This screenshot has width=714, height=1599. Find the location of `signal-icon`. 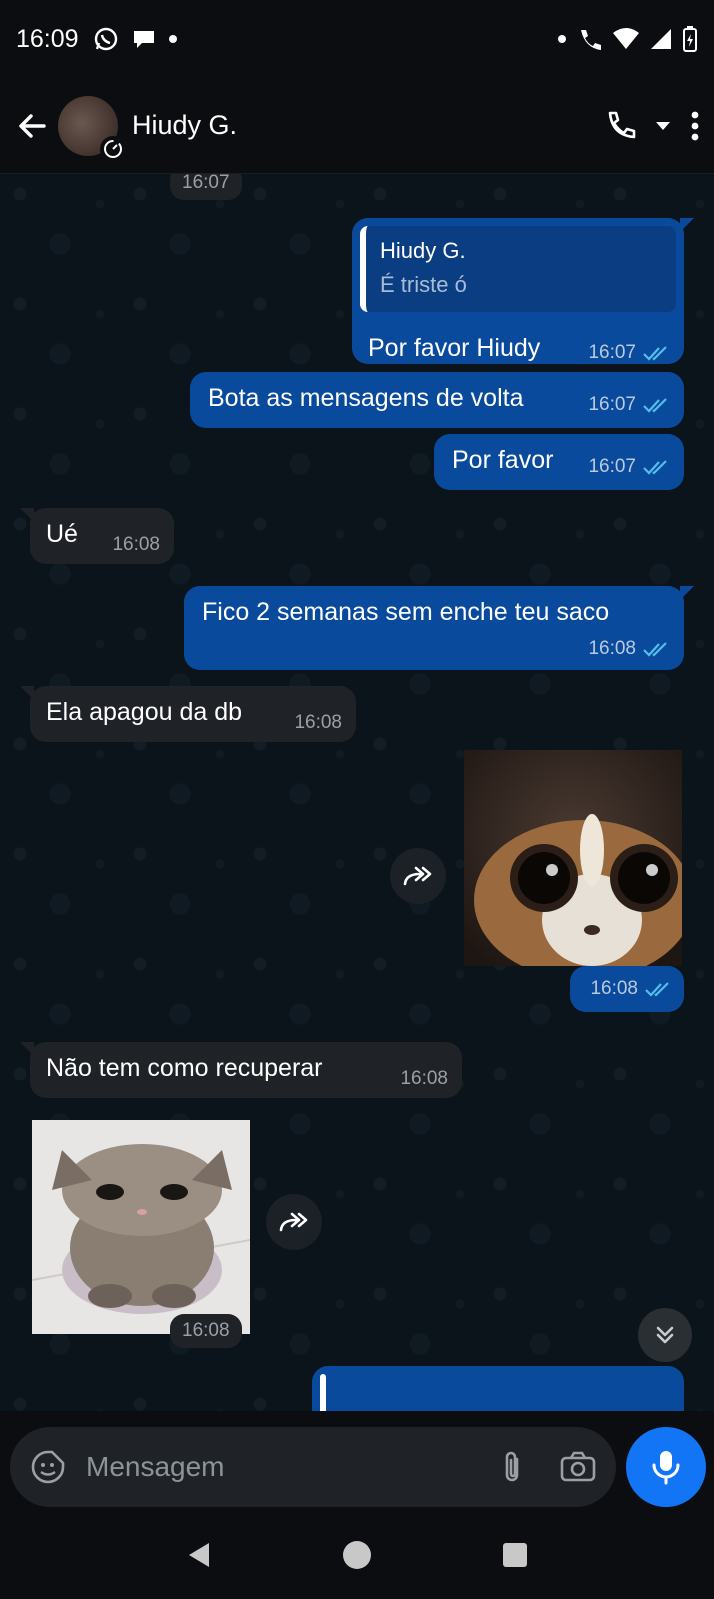

signal-icon is located at coordinates (661, 39).